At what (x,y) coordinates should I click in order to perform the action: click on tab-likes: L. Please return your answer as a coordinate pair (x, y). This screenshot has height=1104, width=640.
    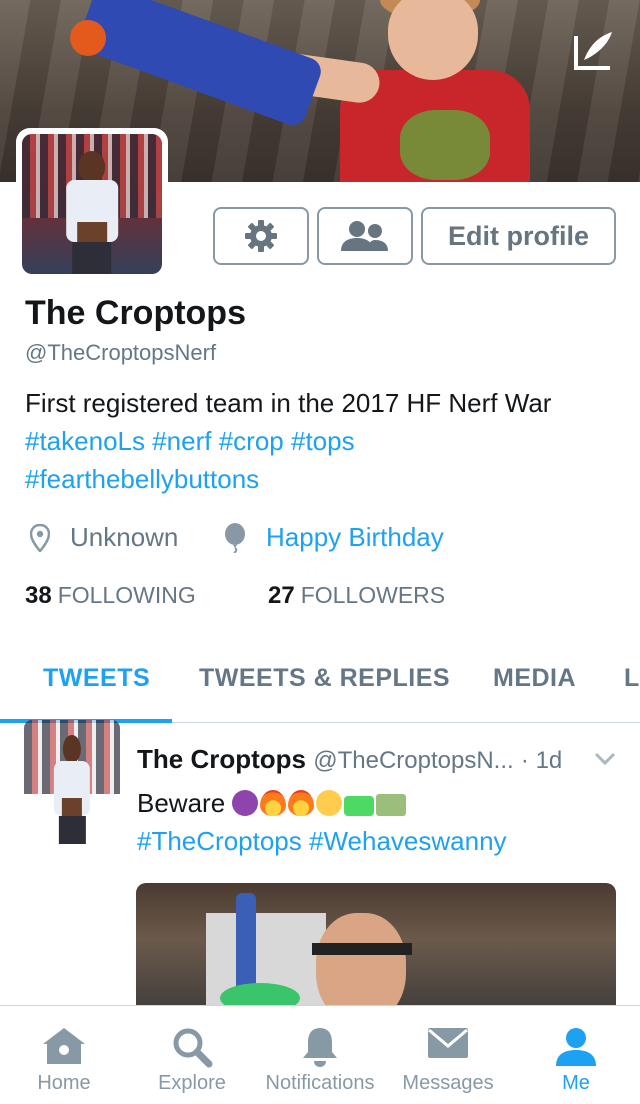
    Looking at the image, I should click on (632, 678).